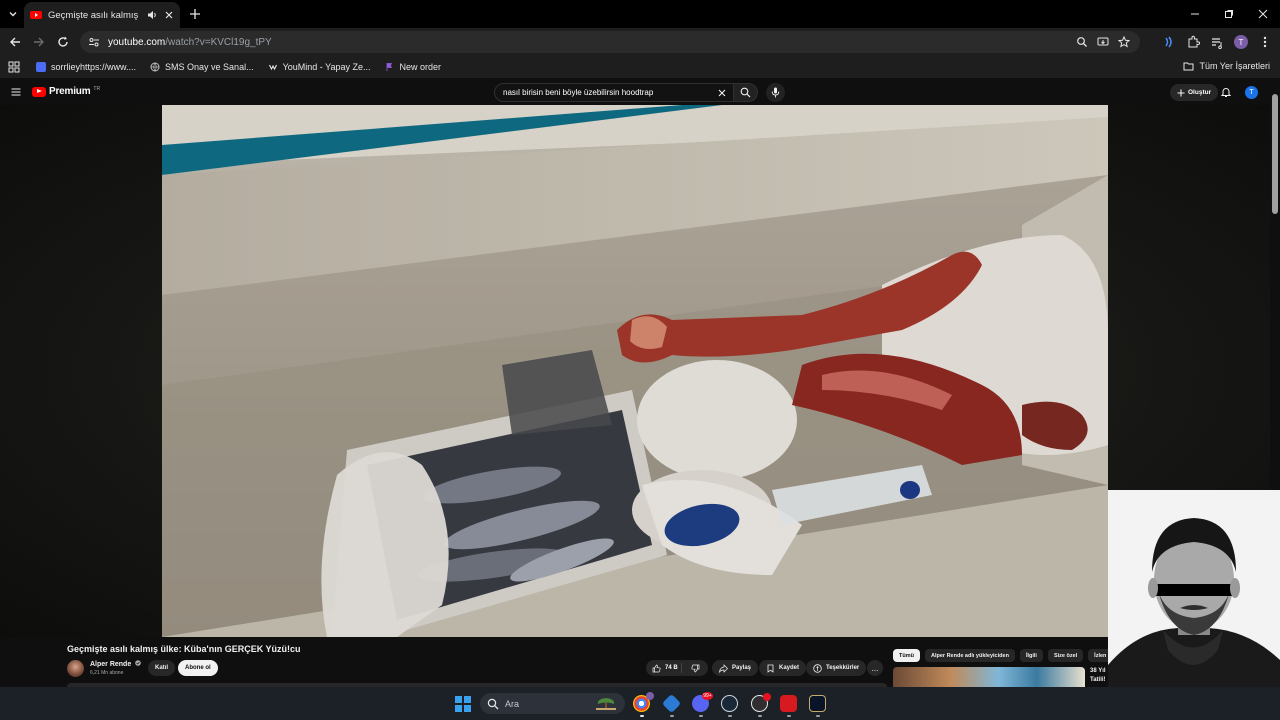 This screenshot has width=1280, height=720. What do you see at coordinates (272, 67) in the screenshot?
I see `youmind-icon` at bounding box center [272, 67].